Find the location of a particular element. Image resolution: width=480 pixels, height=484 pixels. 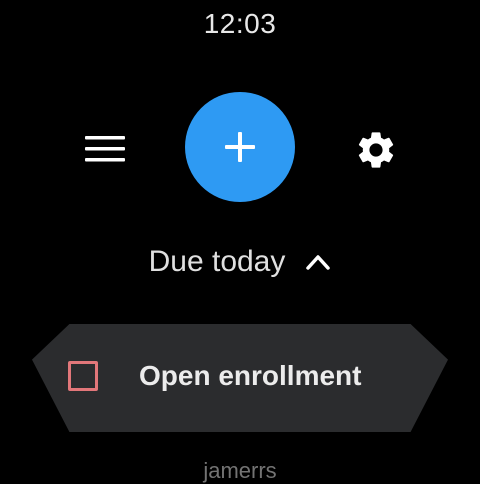

task-label: Open enrollment is located at coordinates (250, 375).